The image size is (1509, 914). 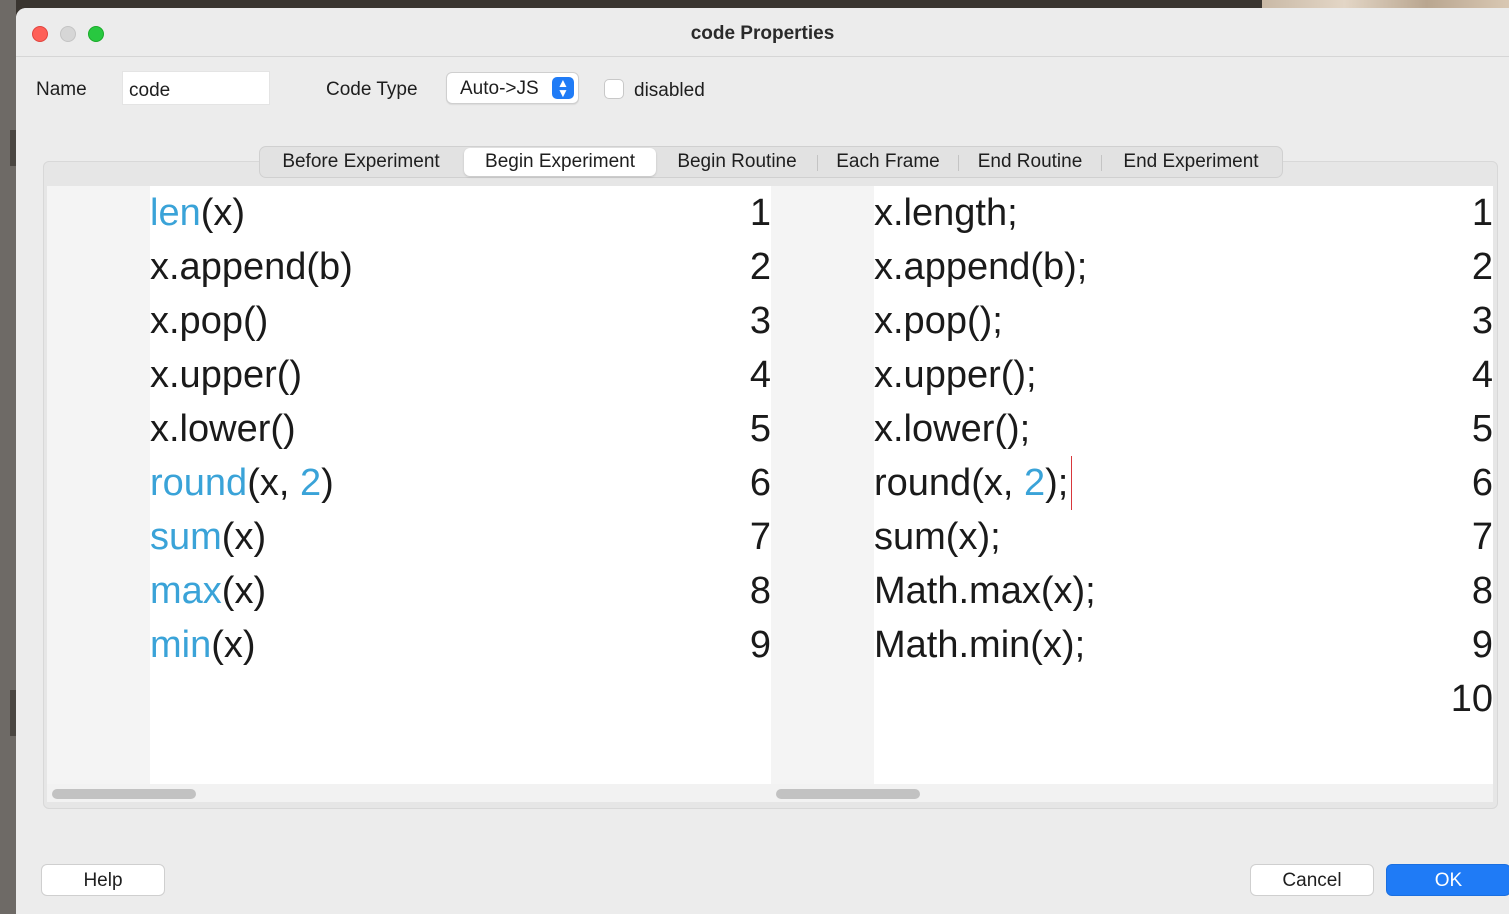 I want to click on help-button: Help, so click(x=103, y=880).